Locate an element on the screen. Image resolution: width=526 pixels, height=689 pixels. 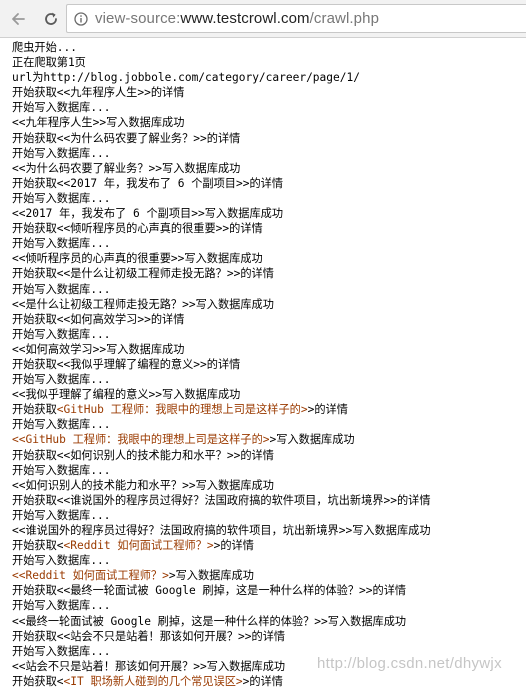
source-line: 开始获取<<如何识别人的技术能力和水平？>>的详情 is located at coordinates (267, 455).